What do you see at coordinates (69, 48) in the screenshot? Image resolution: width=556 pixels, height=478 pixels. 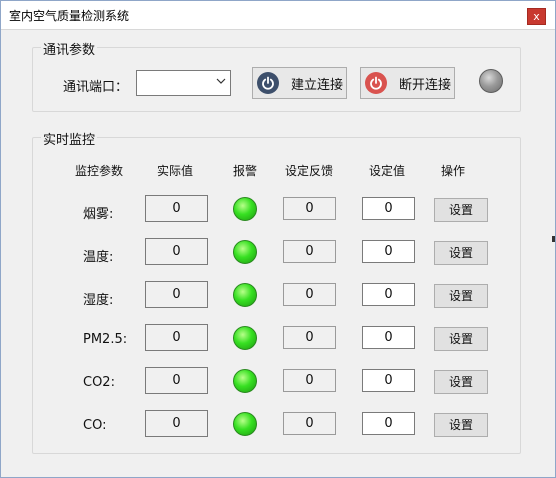 I see `comm-group-title: 通讯参数` at bounding box center [69, 48].